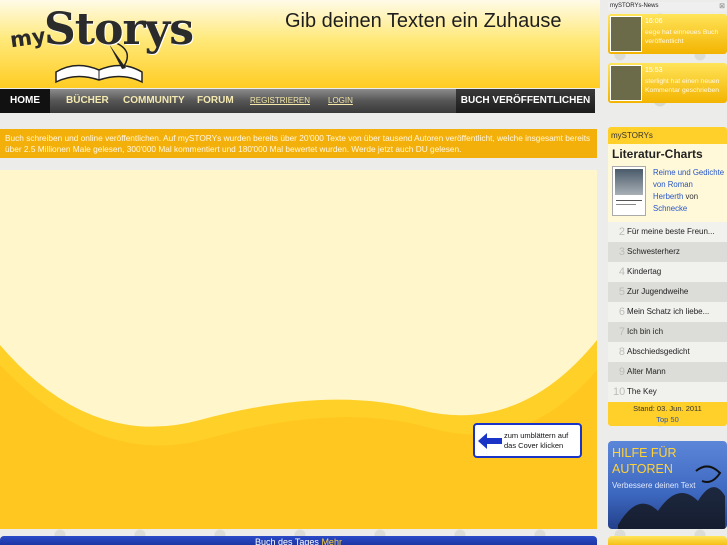  Describe the element at coordinates (215, 101) in the screenshot. I see `nav-forum: FORUM` at that location.